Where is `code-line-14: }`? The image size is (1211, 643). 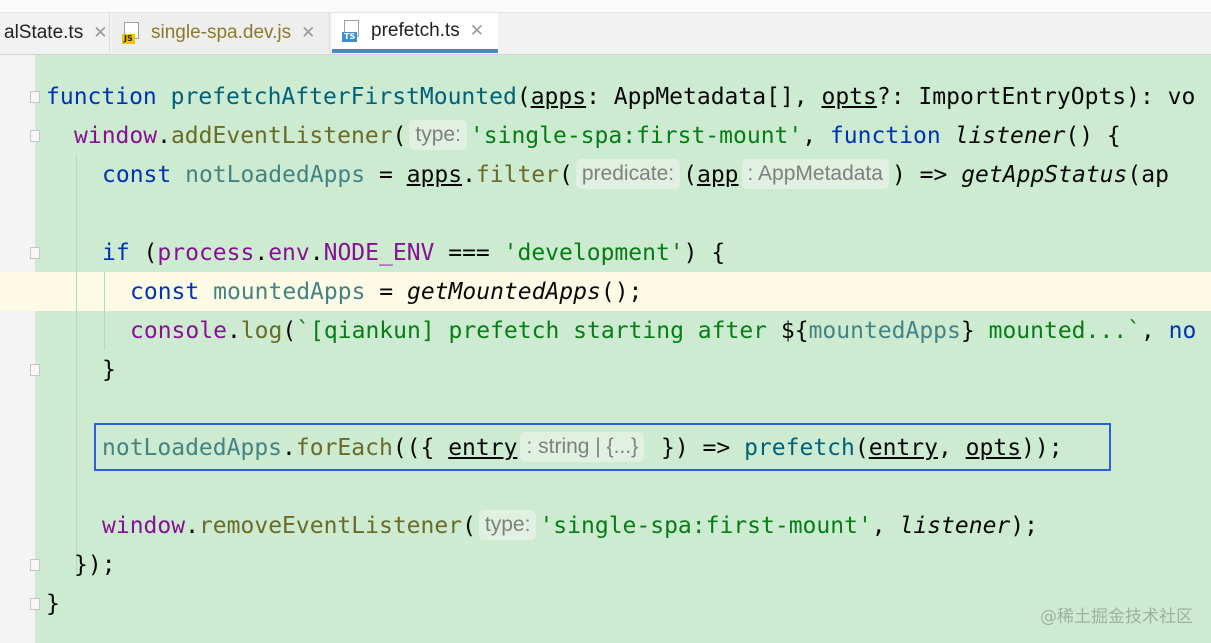
code-line-14: } is located at coordinates (53, 604).